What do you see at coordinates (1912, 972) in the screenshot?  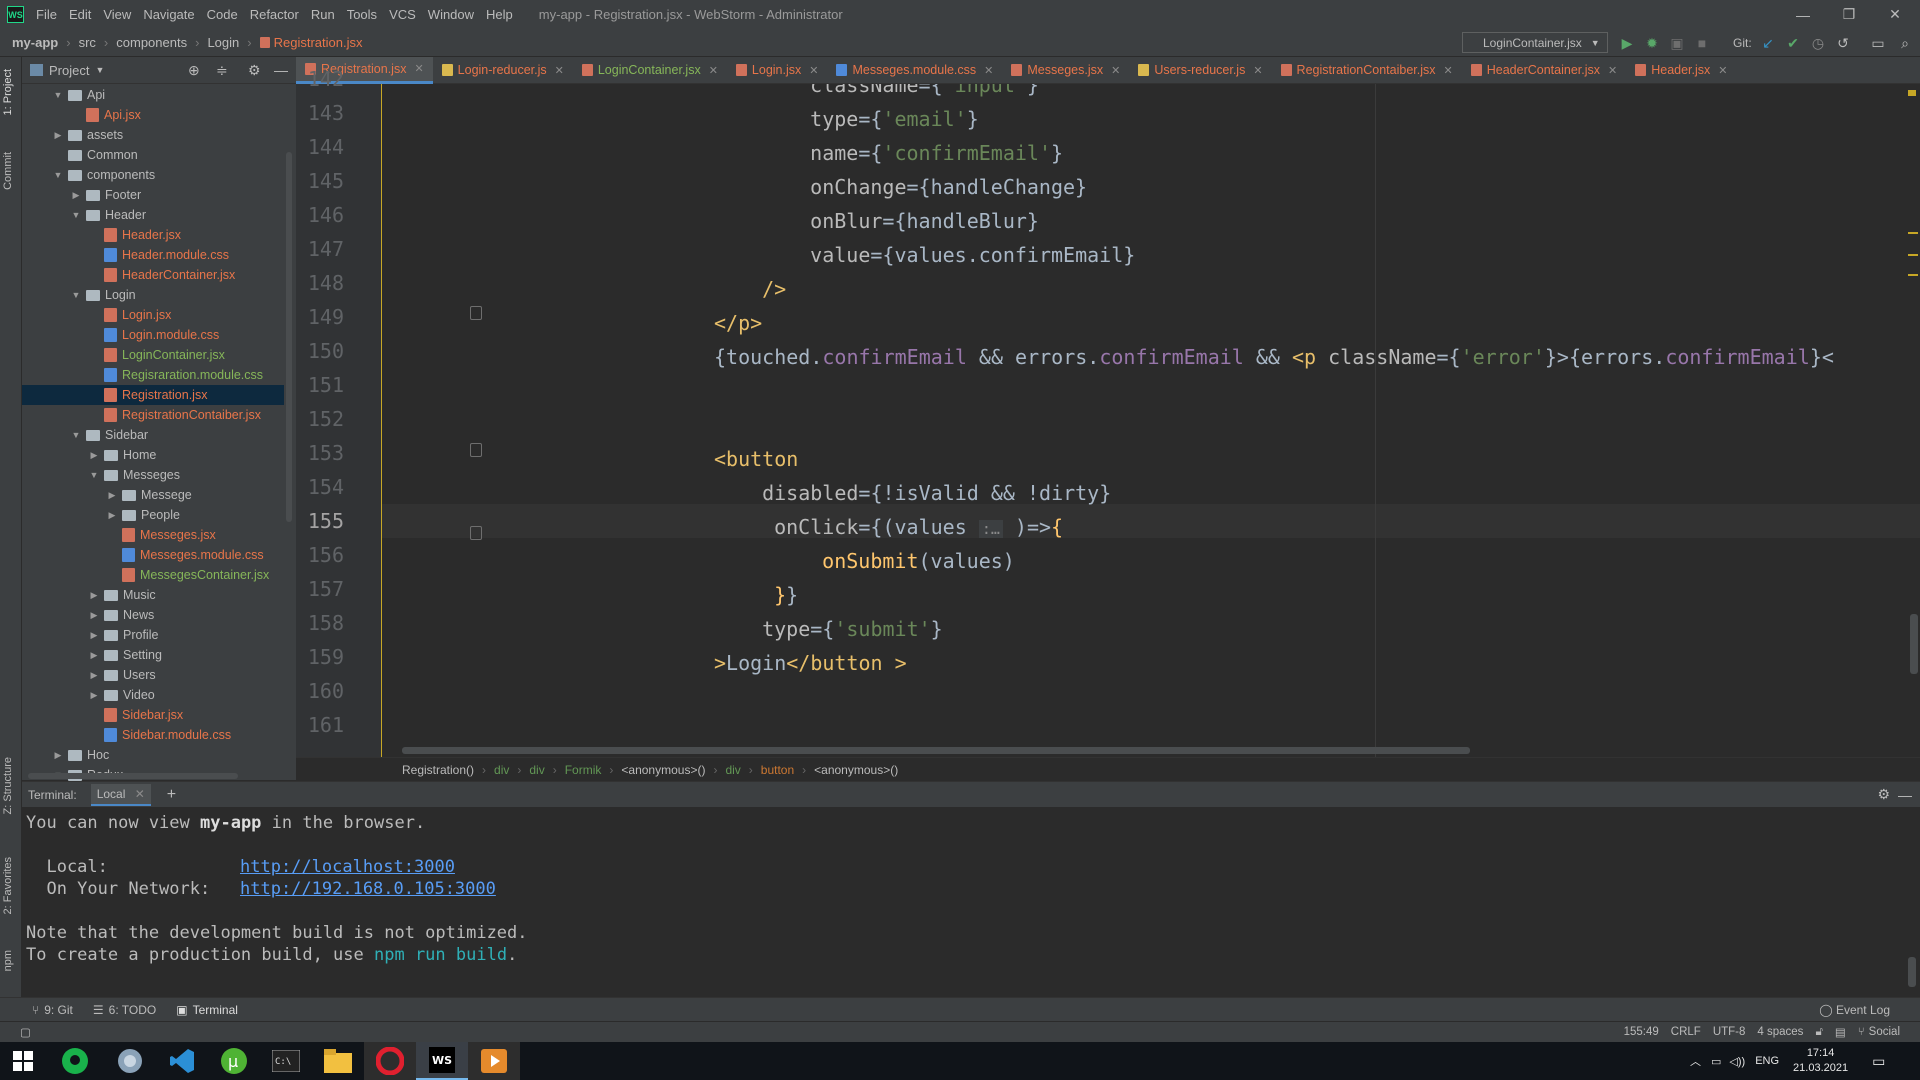 I see `terminal-scrollbar` at bounding box center [1912, 972].